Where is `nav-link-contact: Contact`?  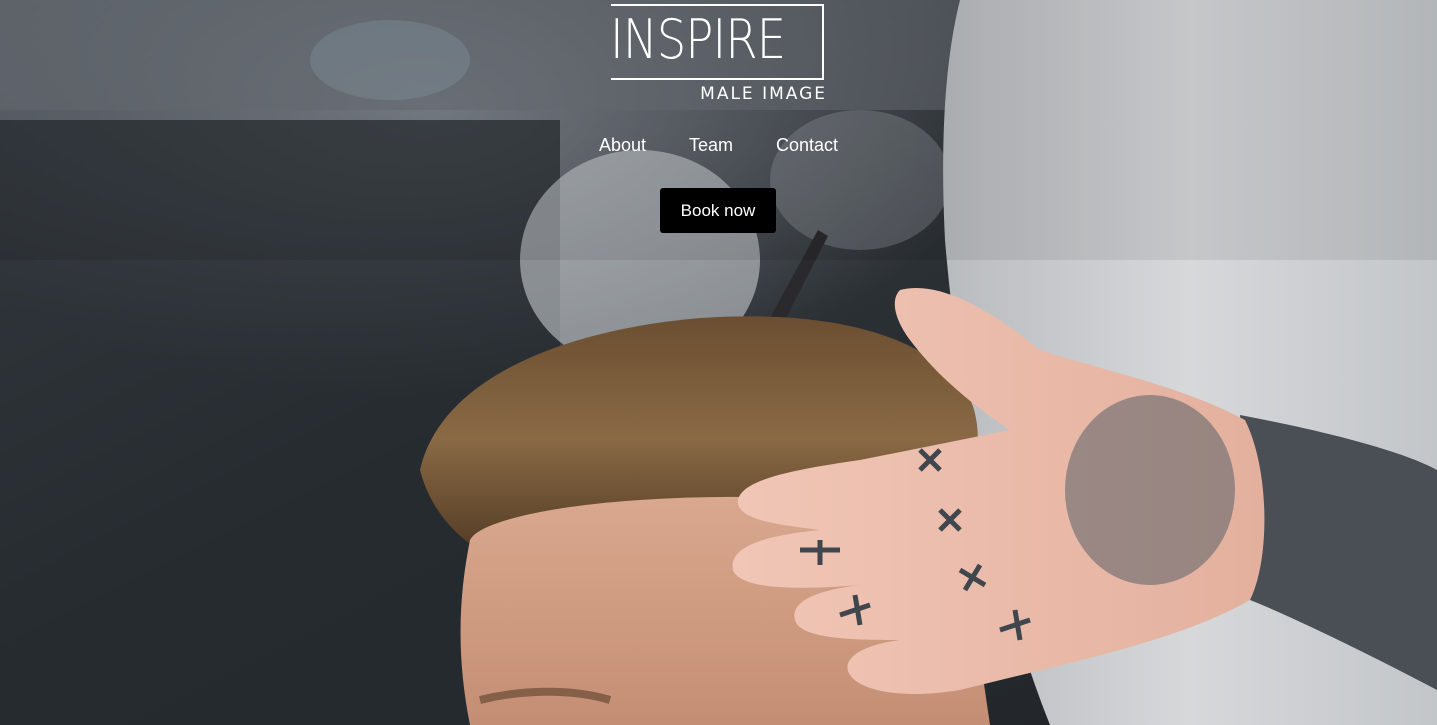 nav-link-contact: Contact is located at coordinates (807, 145).